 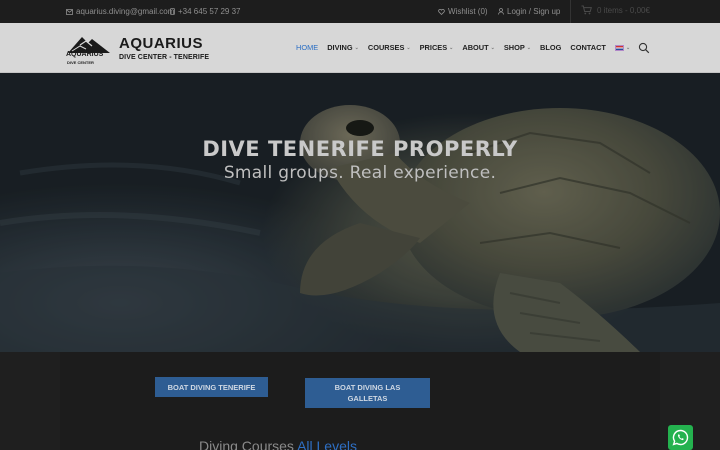 I want to click on nav-item-courses: COURSES ⌄, so click(x=389, y=47).